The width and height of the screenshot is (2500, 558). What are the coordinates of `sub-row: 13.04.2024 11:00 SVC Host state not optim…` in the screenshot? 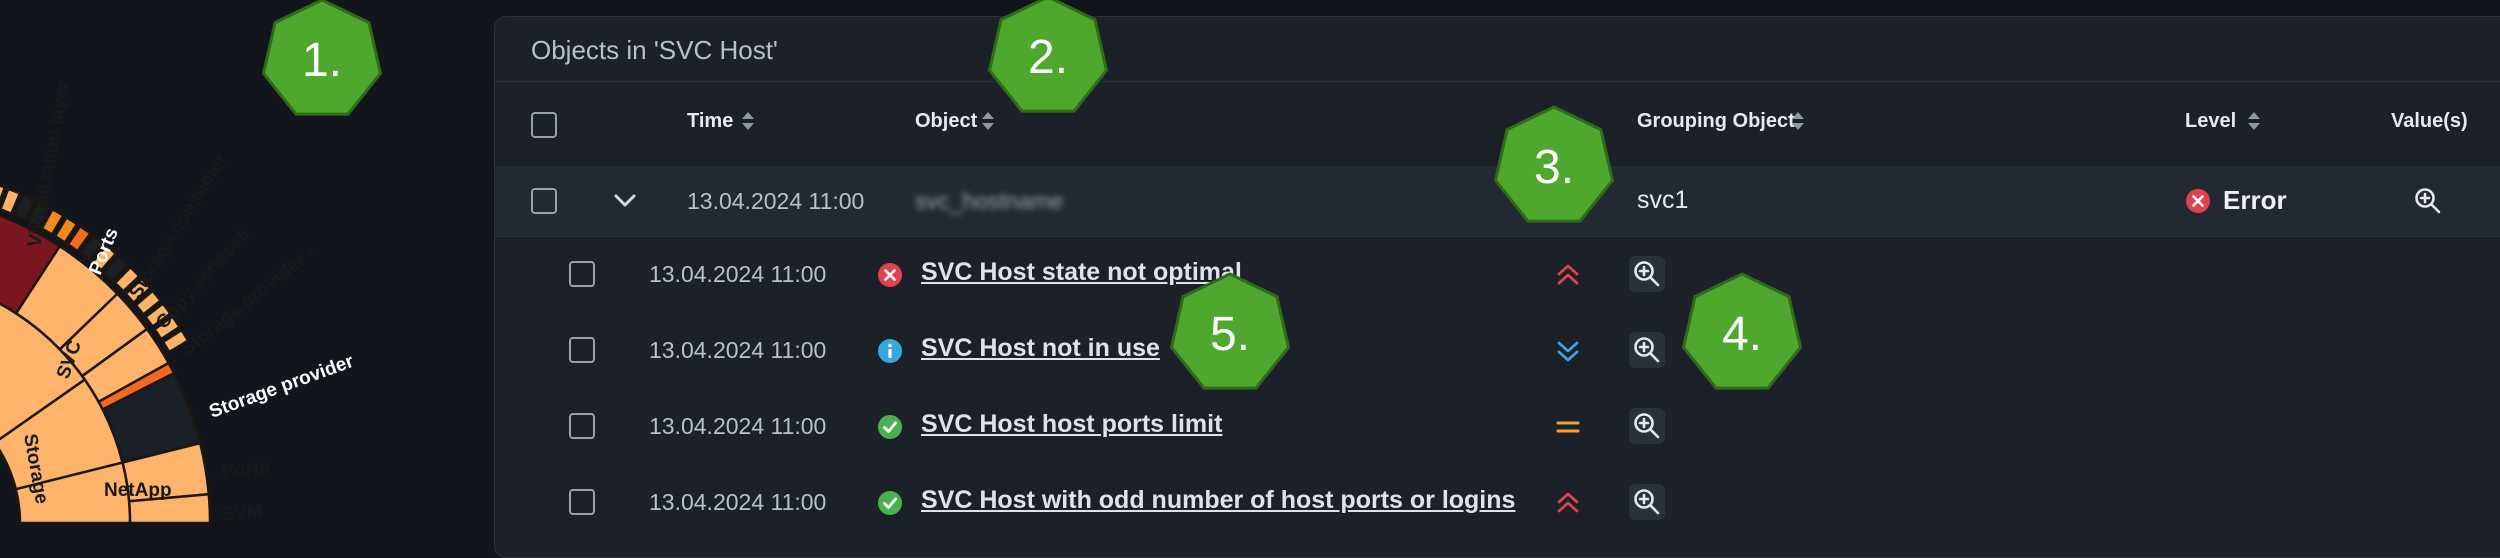 It's located at (1497, 274).